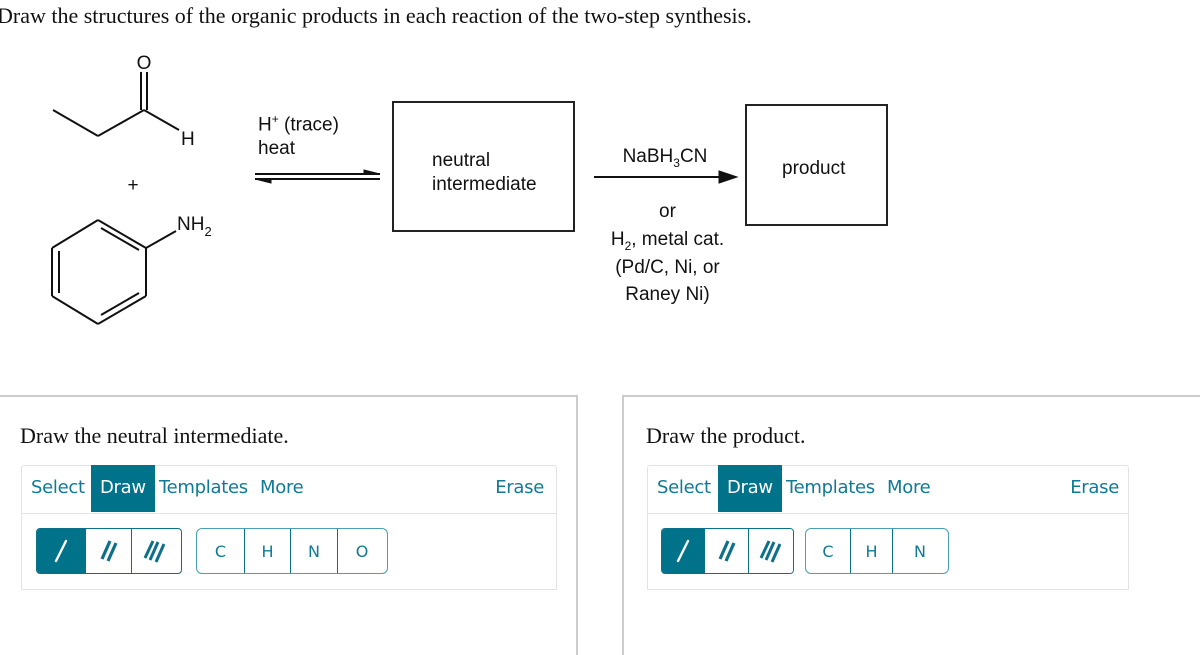 This screenshot has height=655, width=1200. I want to click on intermediate-placeholder-box: neutral intermediate, so click(483, 166).